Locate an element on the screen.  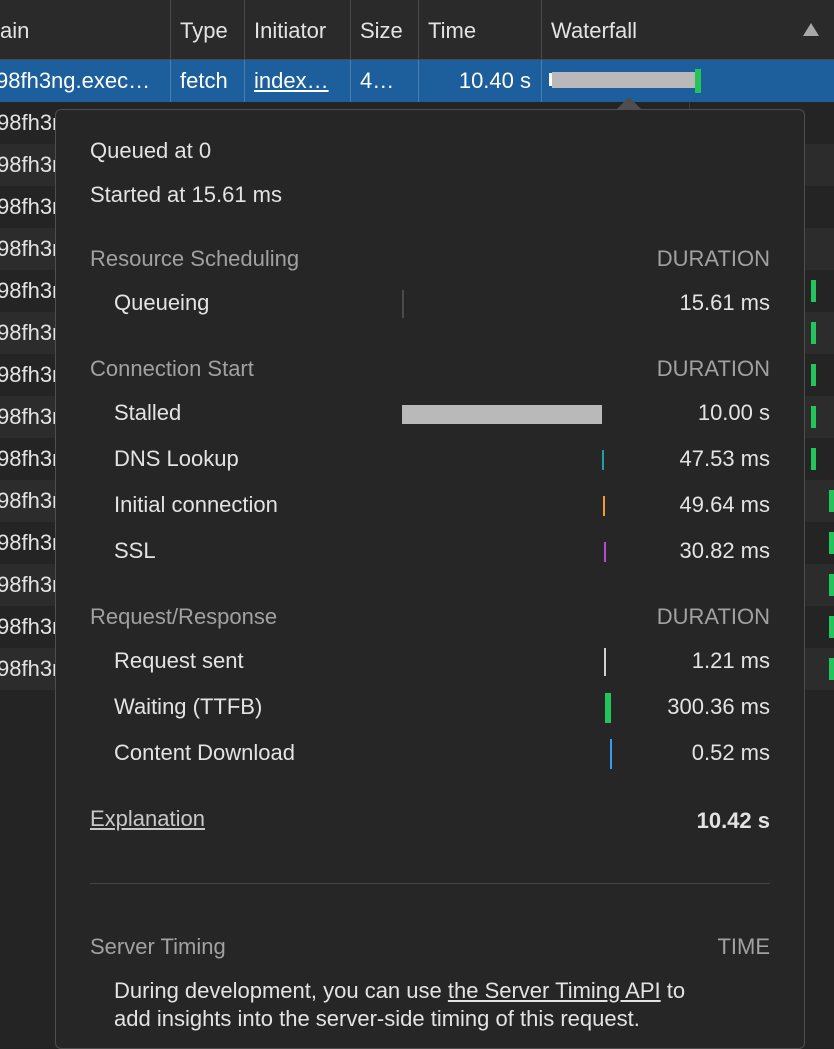
column-header-type: Type is located at coordinates (208, 30).